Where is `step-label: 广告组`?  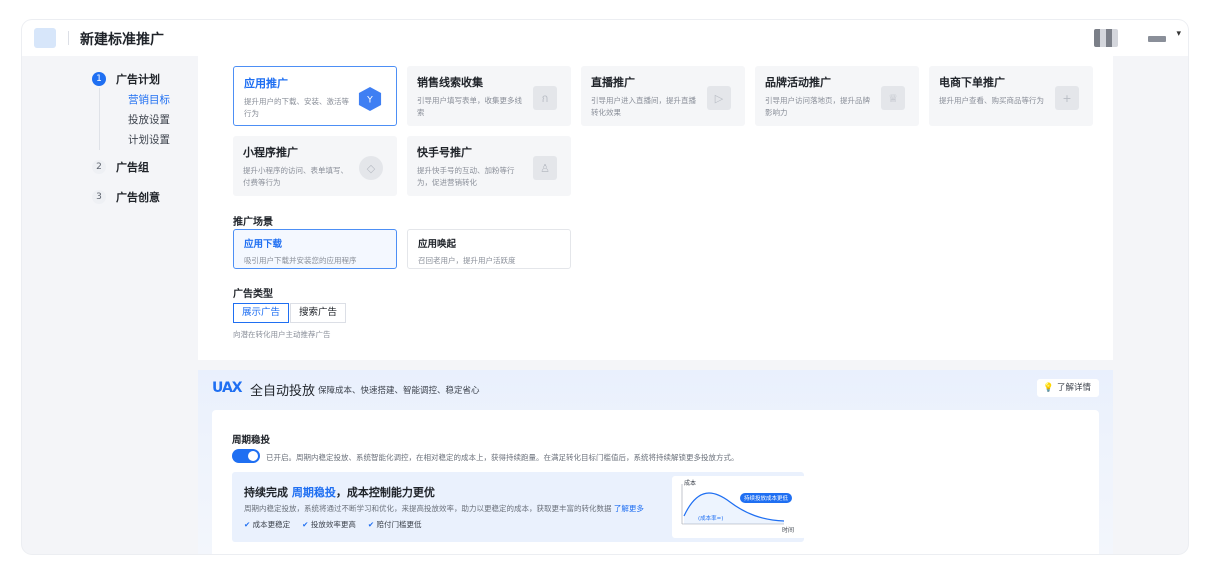
step-label: 广告组 is located at coordinates (132, 167).